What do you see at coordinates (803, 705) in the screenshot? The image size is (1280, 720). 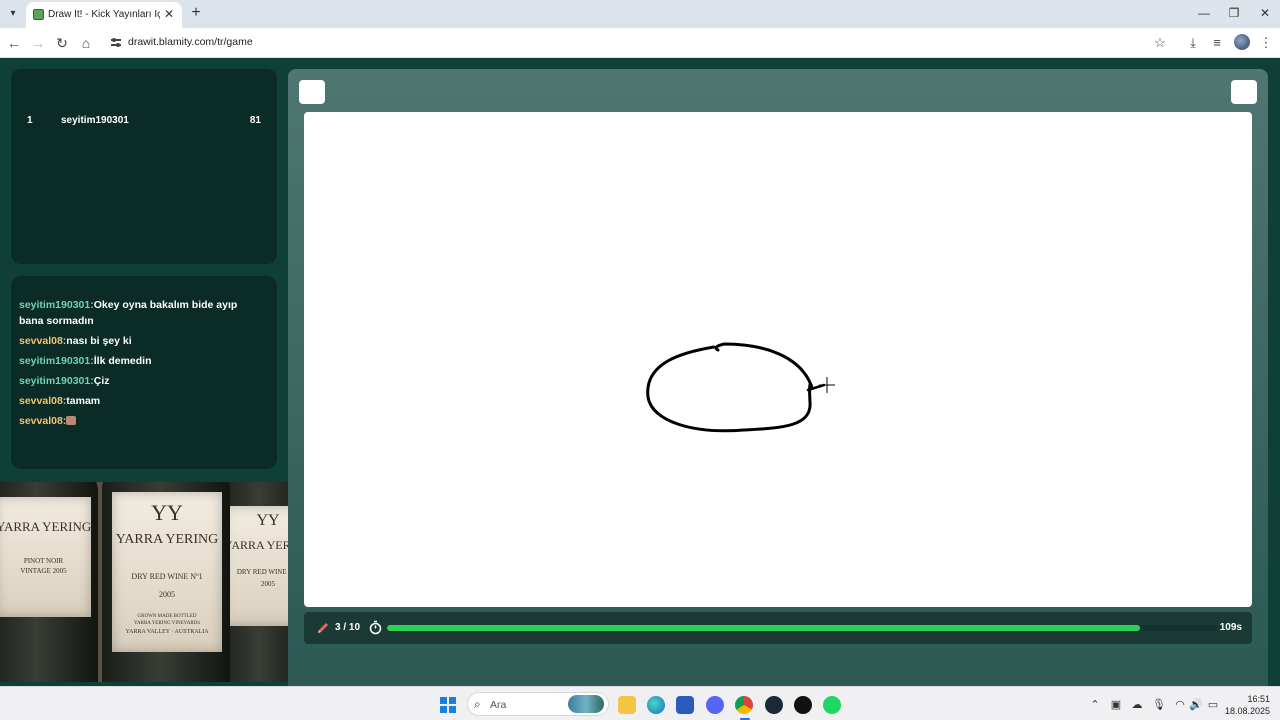 I see `app-icon` at bounding box center [803, 705].